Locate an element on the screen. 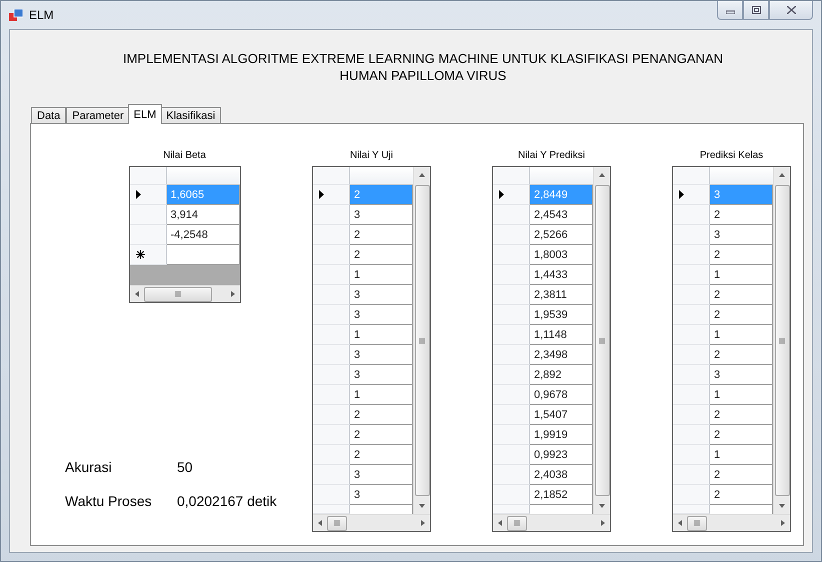 The height and width of the screenshot is (562, 822). grid-cell: 2,4038 is located at coordinates (561, 475).